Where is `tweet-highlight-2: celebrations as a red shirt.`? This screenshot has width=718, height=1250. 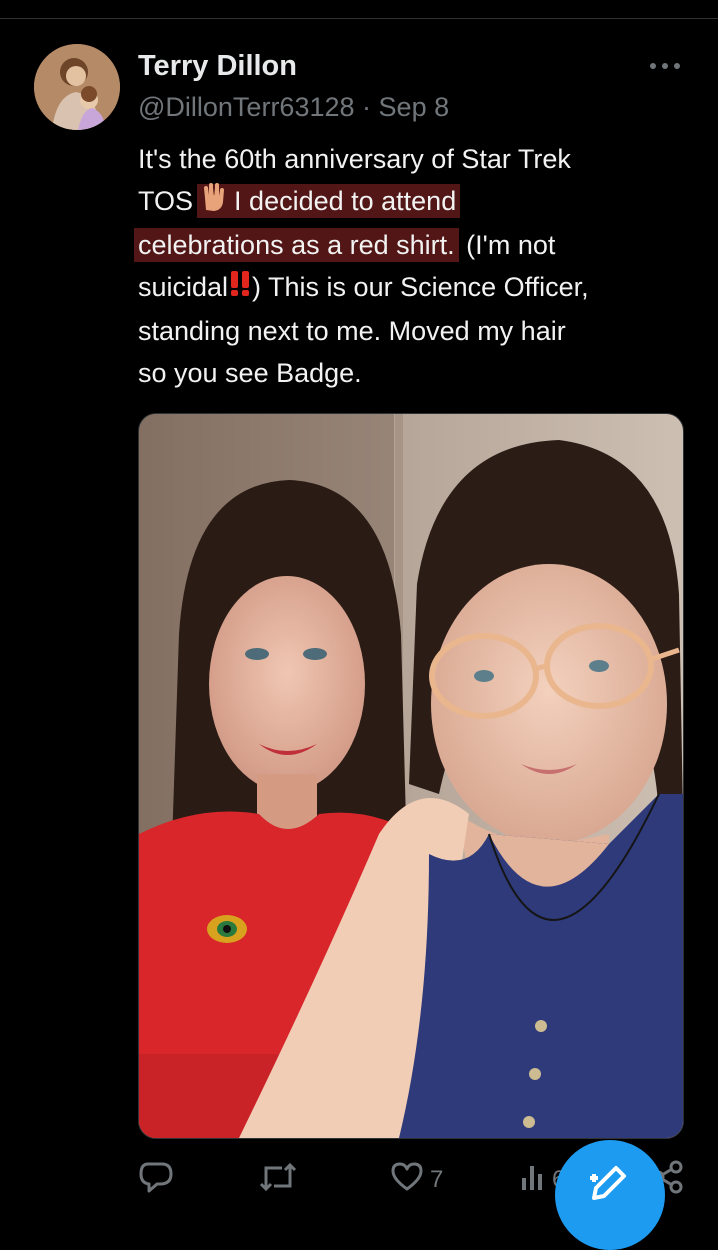 tweet-highlight-2: celebrations as a red shirt. is located at coordinates (296, 244).